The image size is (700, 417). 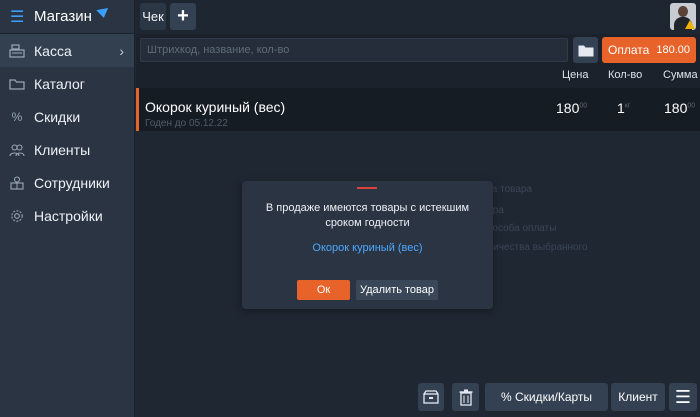 I want to click on remove-item-button: Удалить товар, so click(x=397, y=290).